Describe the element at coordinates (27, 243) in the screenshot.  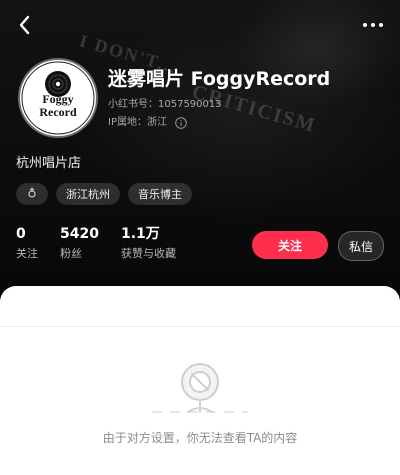
I see `following-stat: 0 关注` at that location.